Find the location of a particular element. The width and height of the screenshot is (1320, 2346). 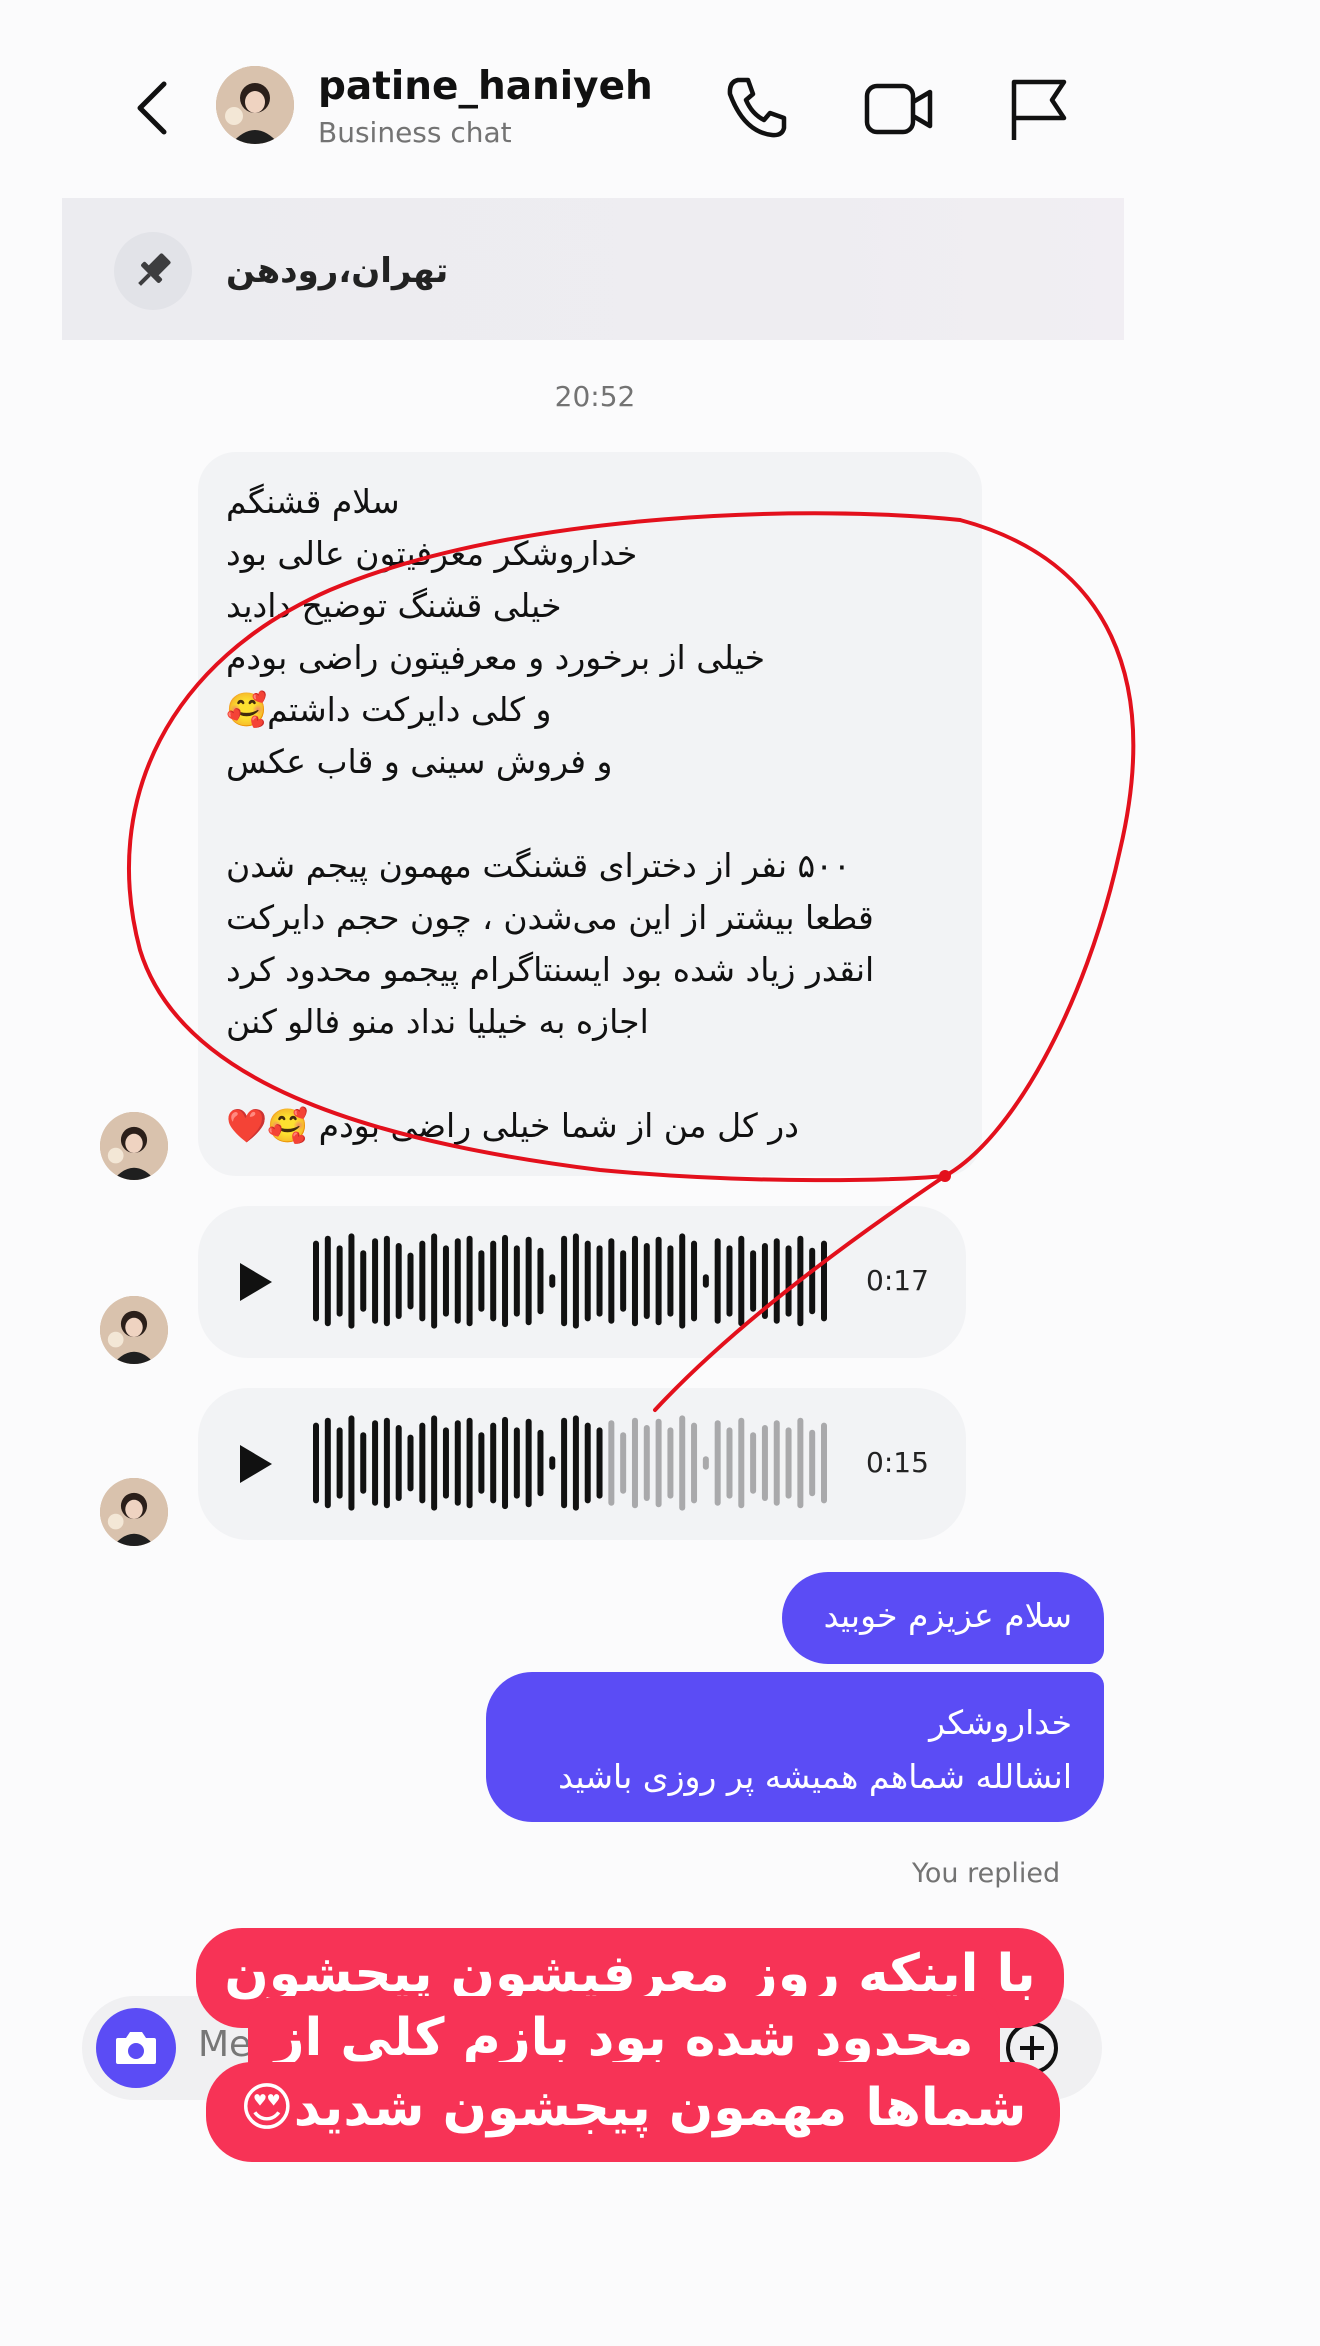

sticker-text: محدود شده بود بازم کلی از is located at coordinates (624, 2038).